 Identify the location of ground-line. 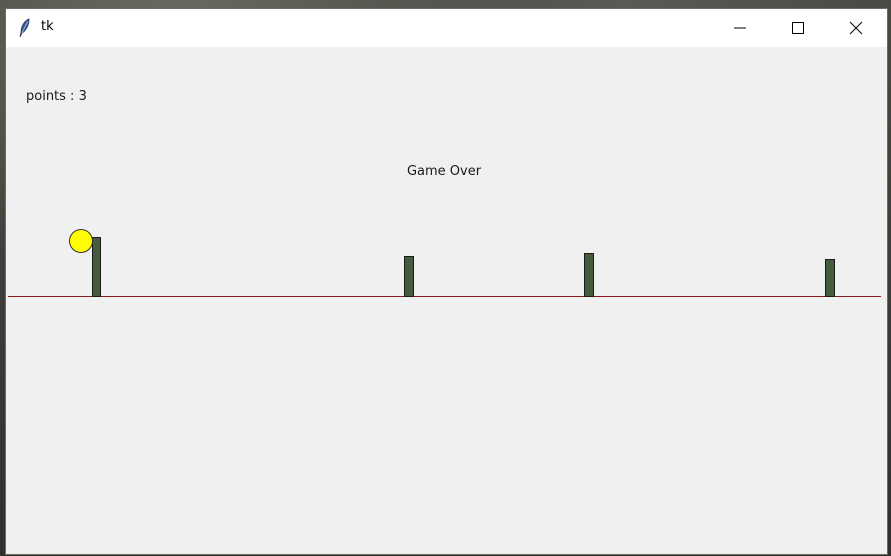
(444, 296).